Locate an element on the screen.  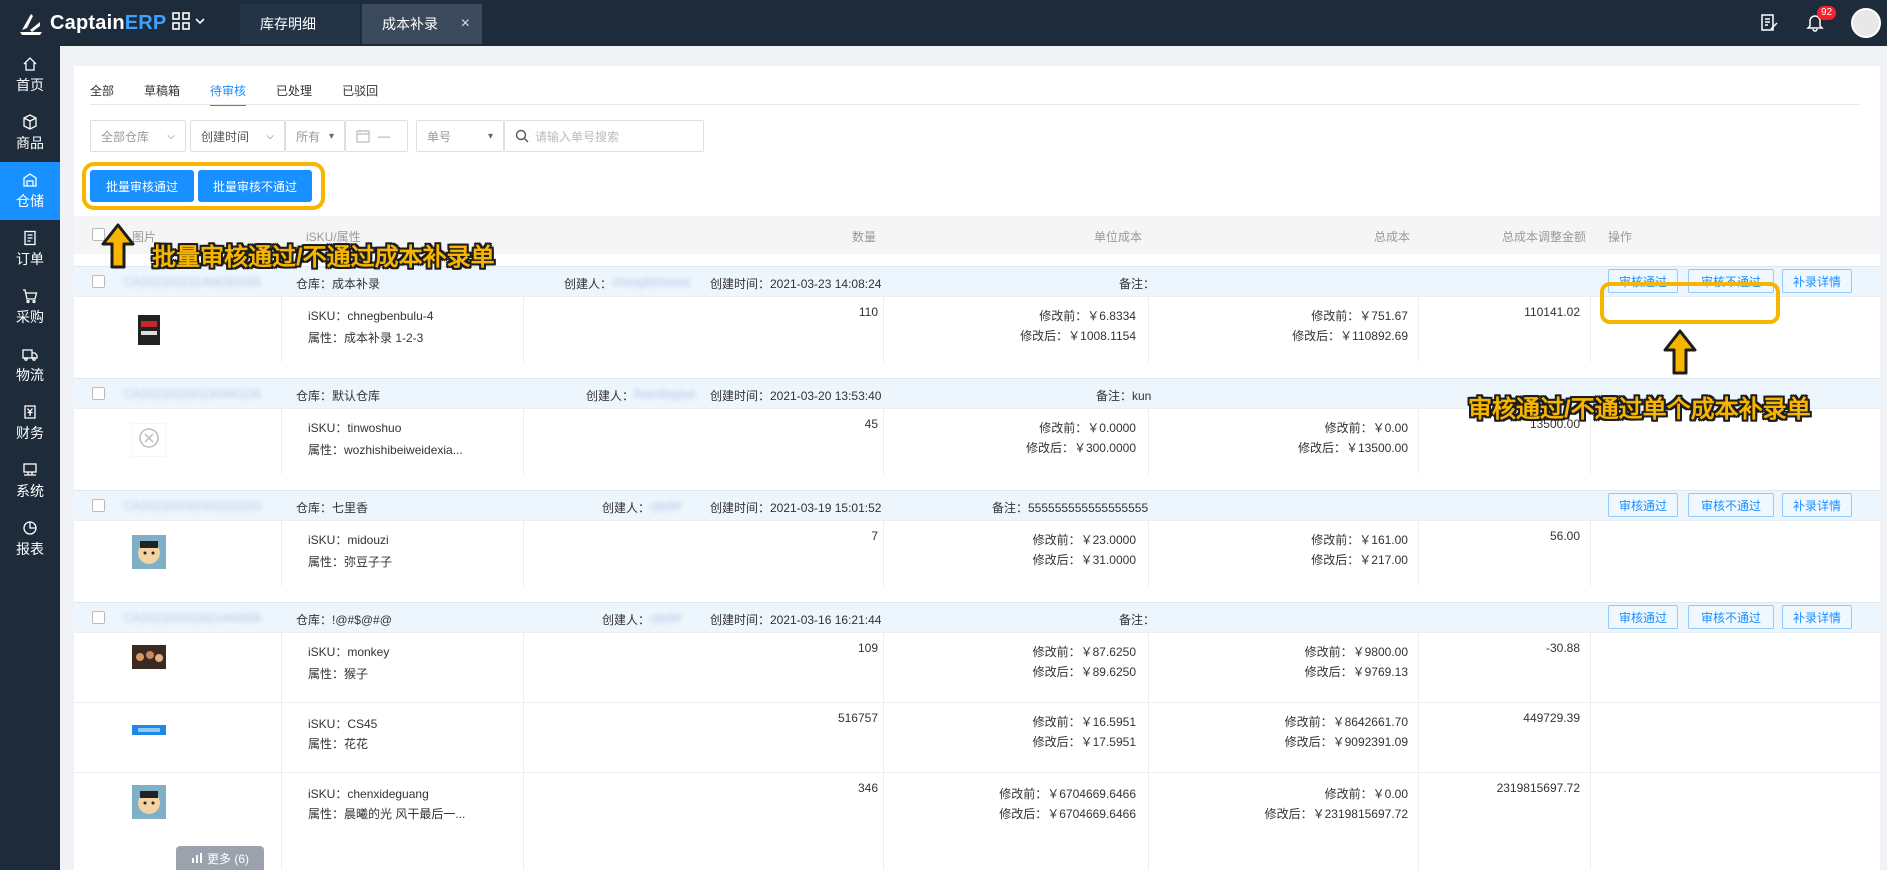
order-number: CA202103231406282035 is located at coordinates (192, 282).